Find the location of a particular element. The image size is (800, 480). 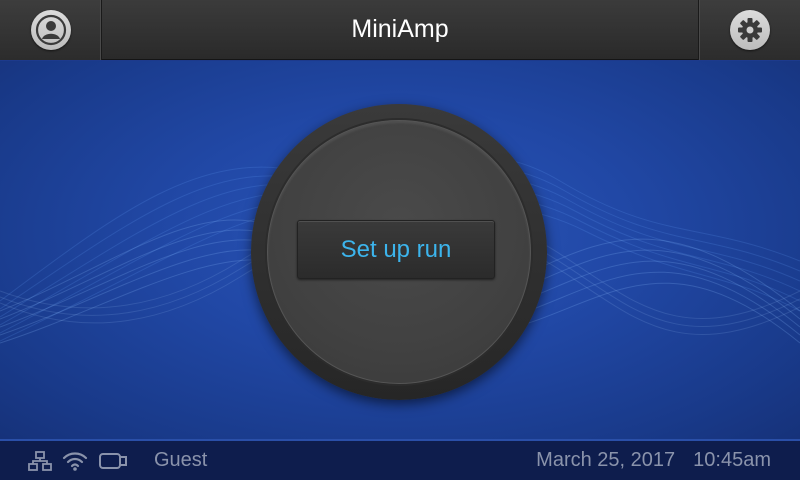

setup-run-button: Set up run is located at coordinates (396, 249).